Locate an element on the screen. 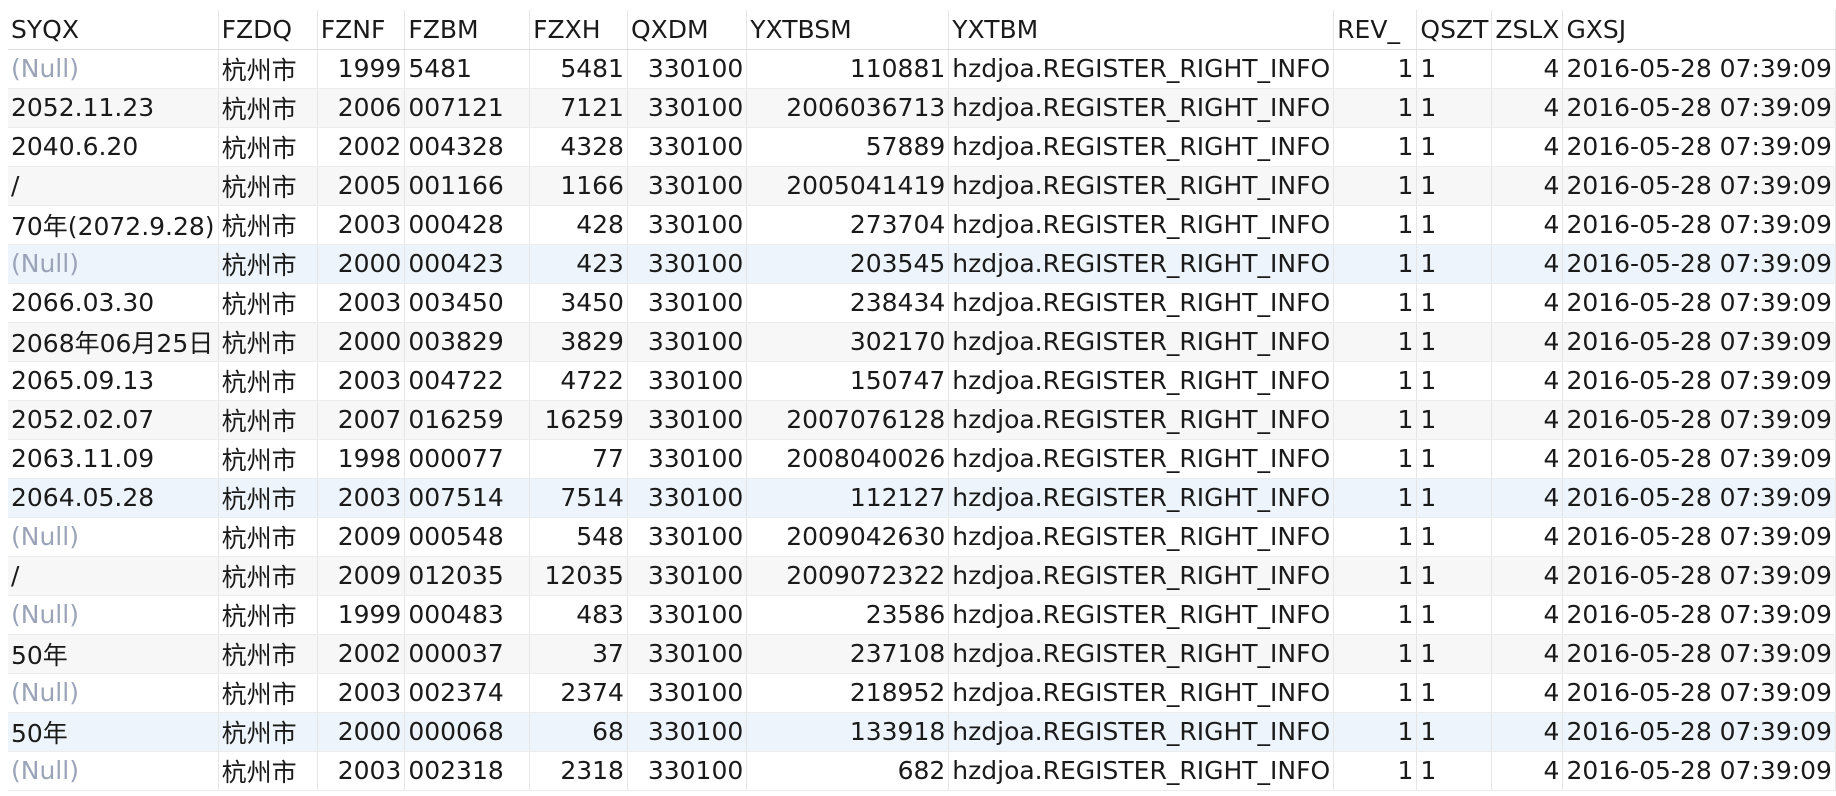 The width and height of the screenshot is (1836, 796). column-header-qxdm: QXDM is located at coordinates (687, 30).